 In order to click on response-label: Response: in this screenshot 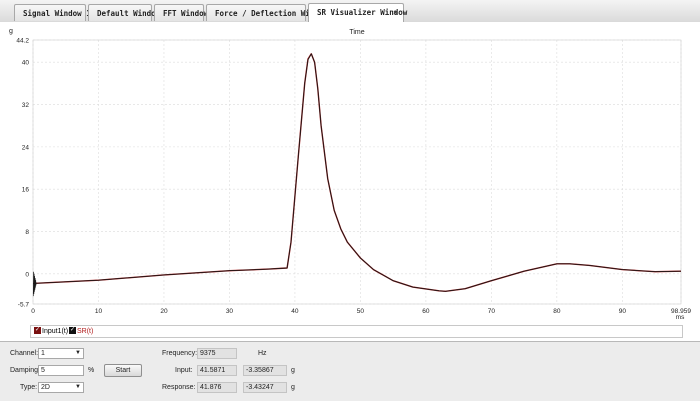, I will do `click(179, 387)`.